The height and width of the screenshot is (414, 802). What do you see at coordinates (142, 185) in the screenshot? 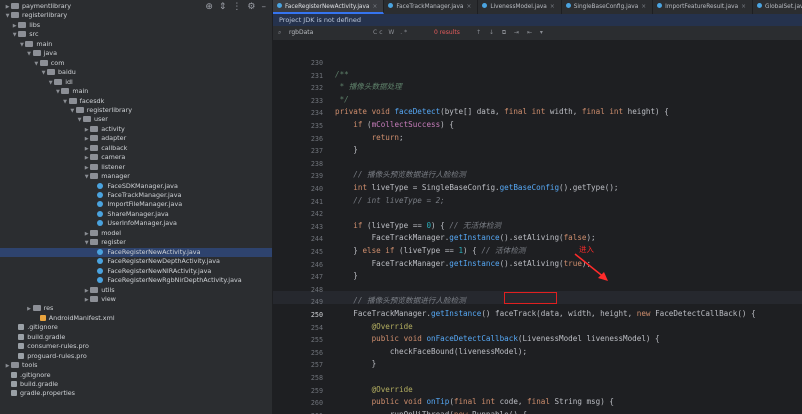
I see `tree-item-label: FaceSDKManager.java` at bounding box center [142, 185].